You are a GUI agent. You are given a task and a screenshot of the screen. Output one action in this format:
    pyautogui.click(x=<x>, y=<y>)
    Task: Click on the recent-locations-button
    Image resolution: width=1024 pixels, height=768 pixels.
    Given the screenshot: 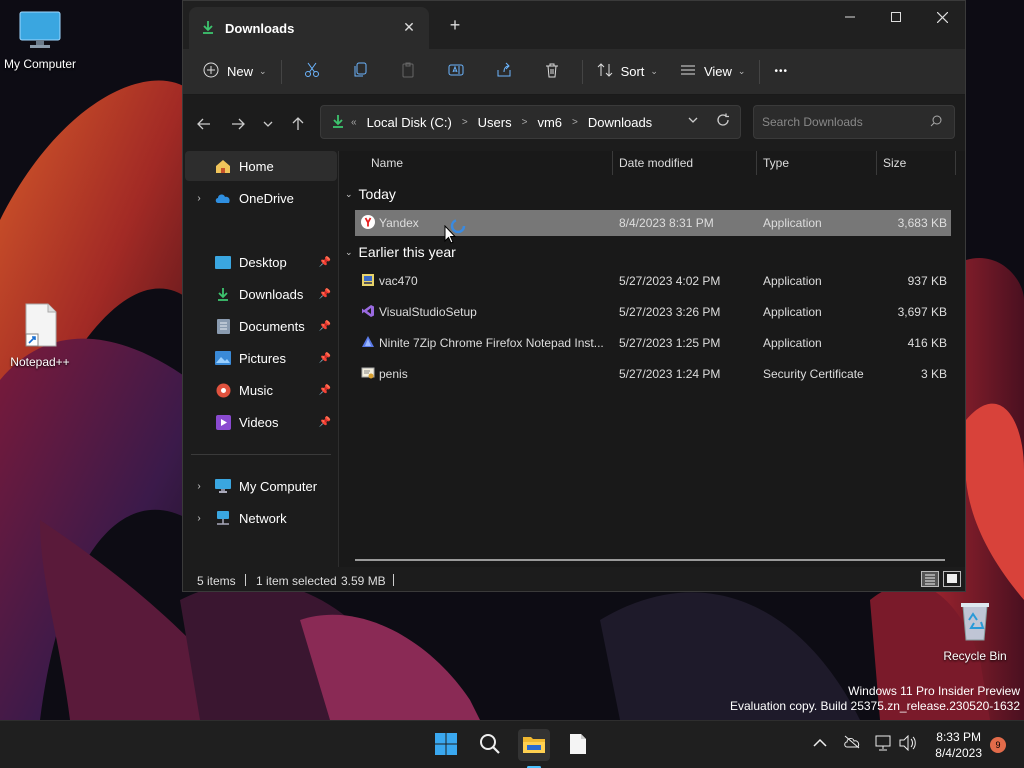 What is the action you would take?
    pyautogui.click(x=268, y=124)
    